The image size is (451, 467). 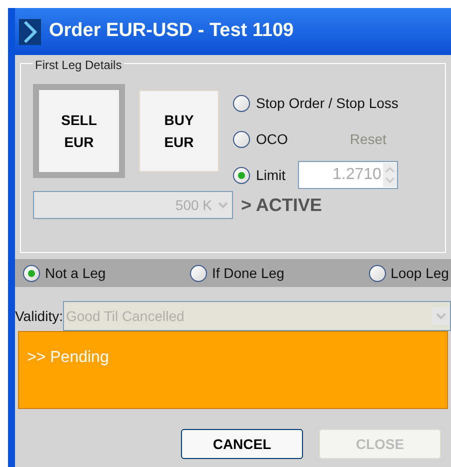 I want to click on radio-label: Loop Leg, so click(x=419, y=273).